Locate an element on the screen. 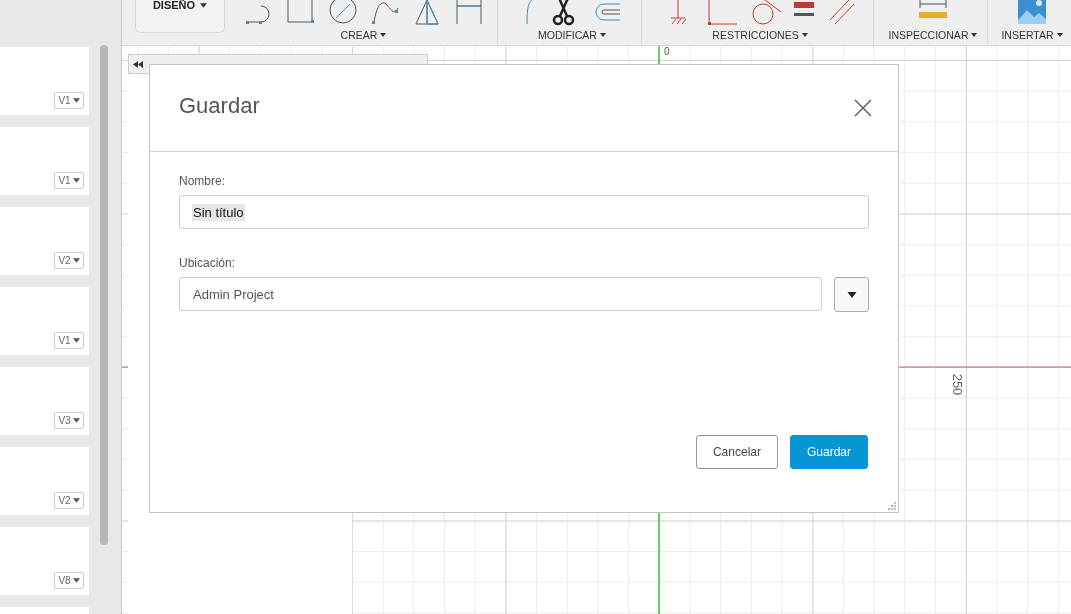 The image size is (1071, 614). dropdown-button is located at coordinates (851, 294).